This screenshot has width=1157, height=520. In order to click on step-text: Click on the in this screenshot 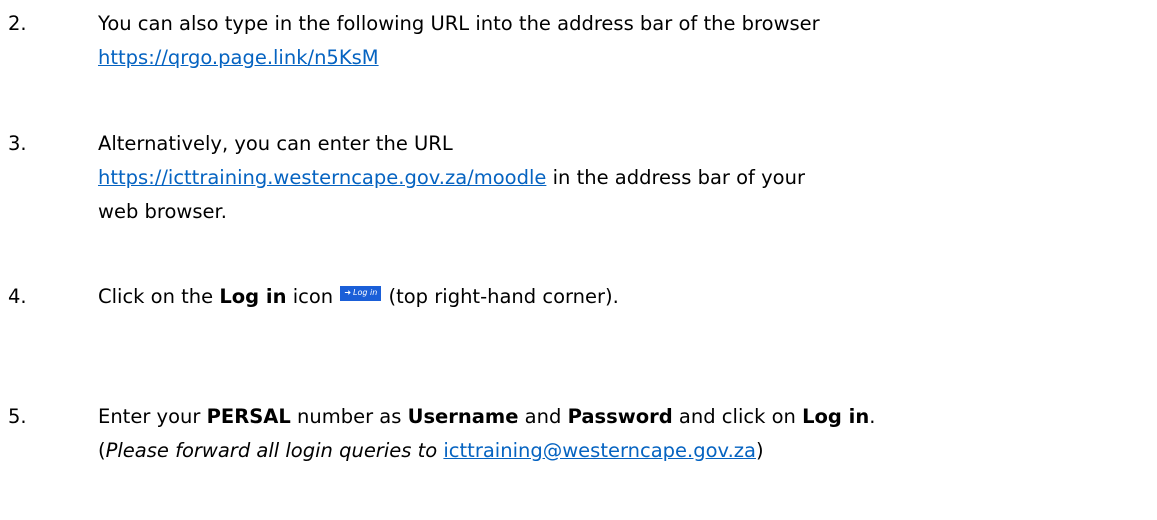, I will do `click(159, 296)`.